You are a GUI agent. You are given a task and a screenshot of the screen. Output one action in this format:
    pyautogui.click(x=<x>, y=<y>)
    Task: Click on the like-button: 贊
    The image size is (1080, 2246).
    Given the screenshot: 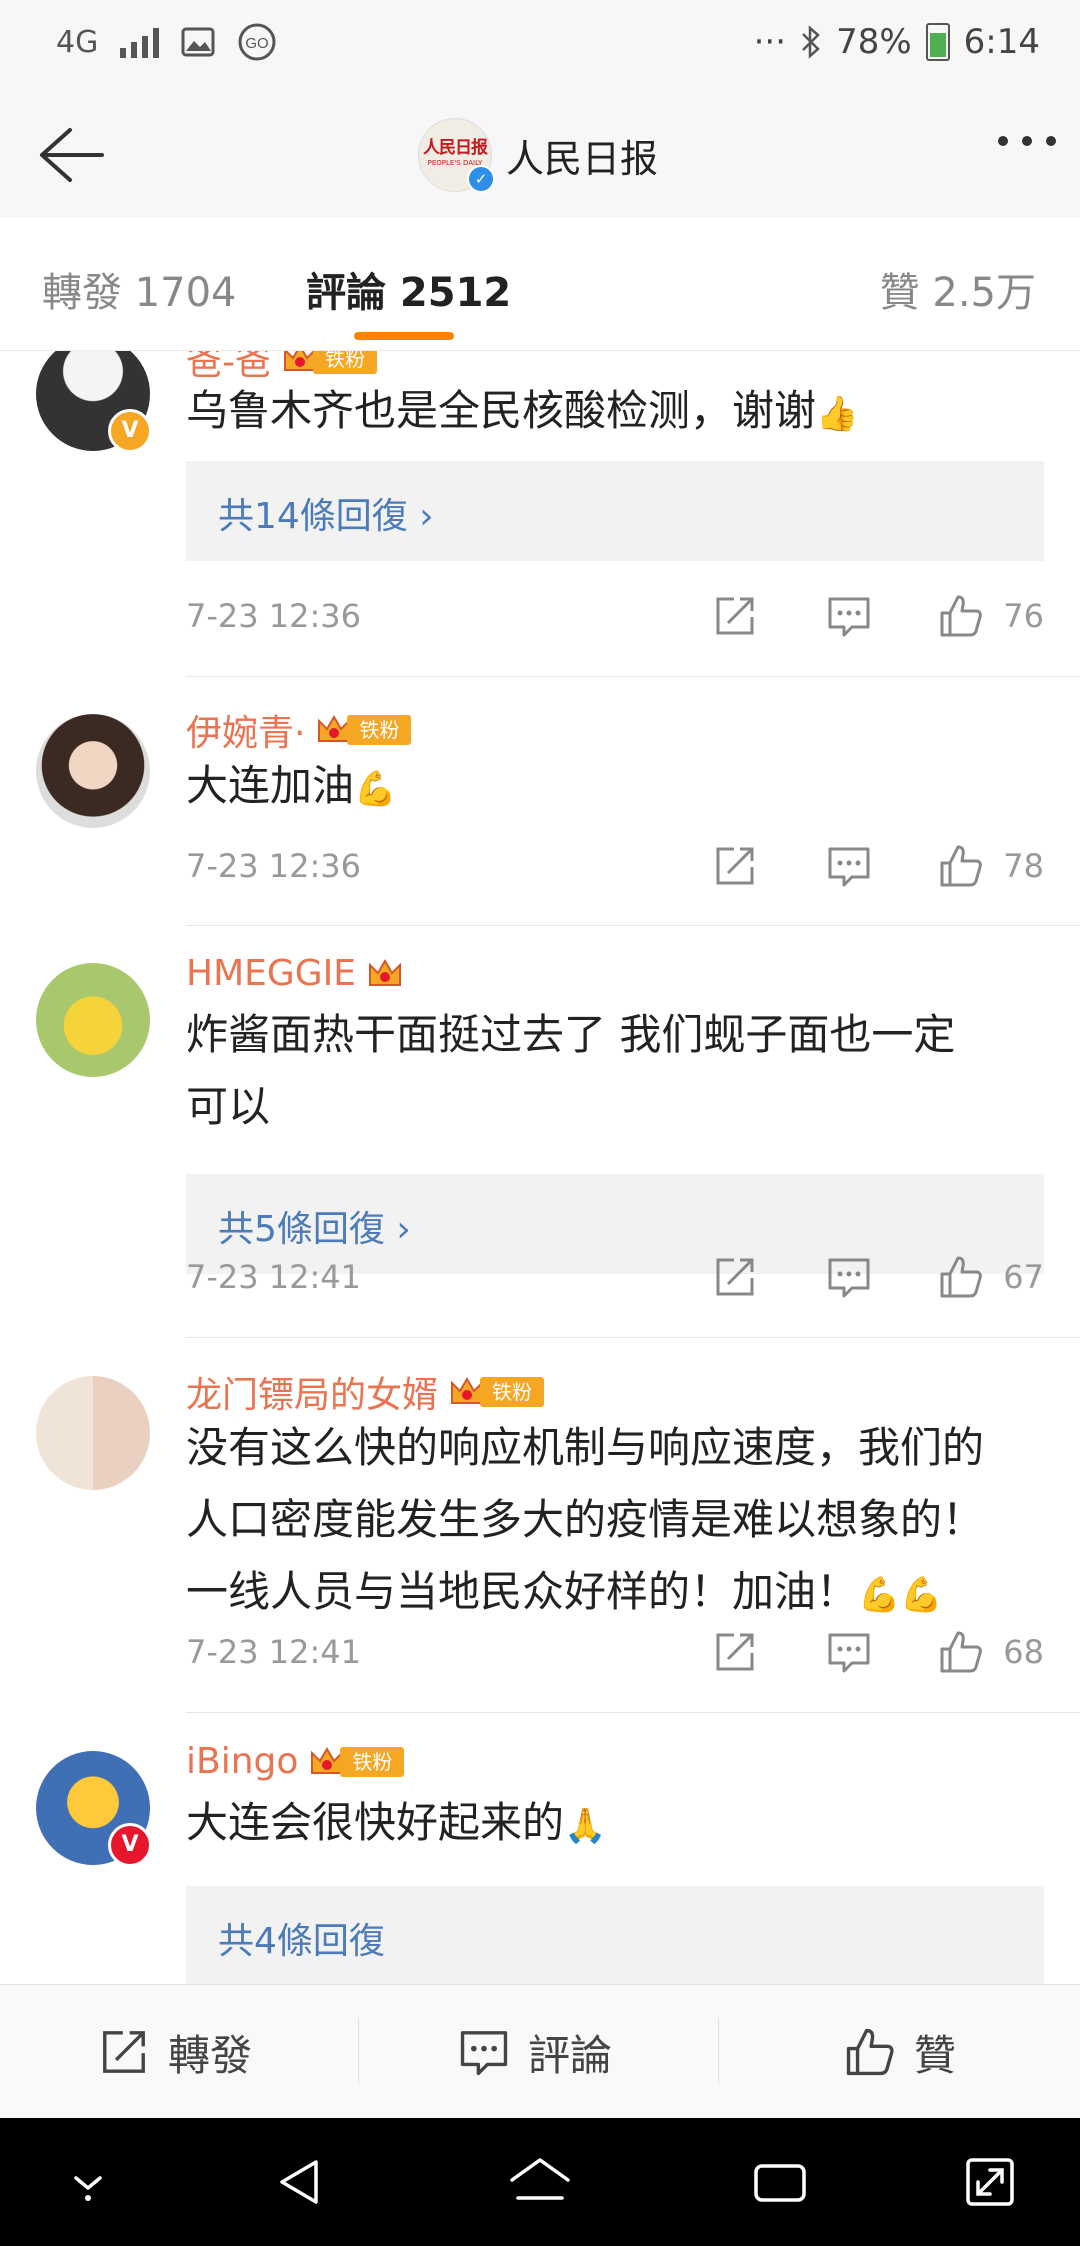 What is the action you would take?
    pyautogui.click(x=900, y=2052)
    